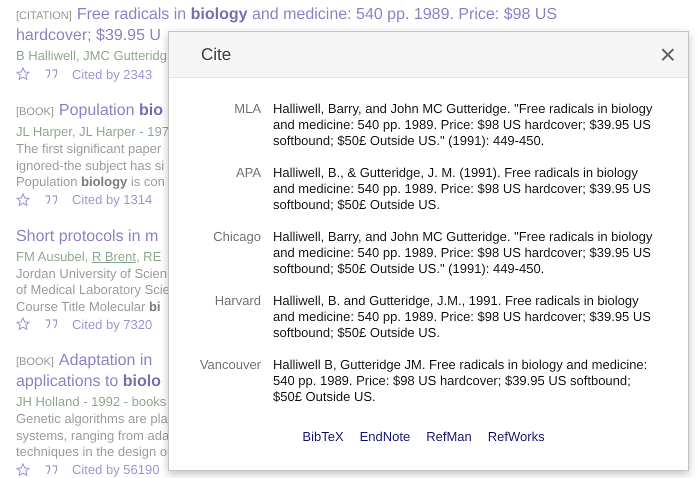 This screenshot has width=698, height=478. I want to click on result-snippet: ignored-the subject has si, so click(90, 166).